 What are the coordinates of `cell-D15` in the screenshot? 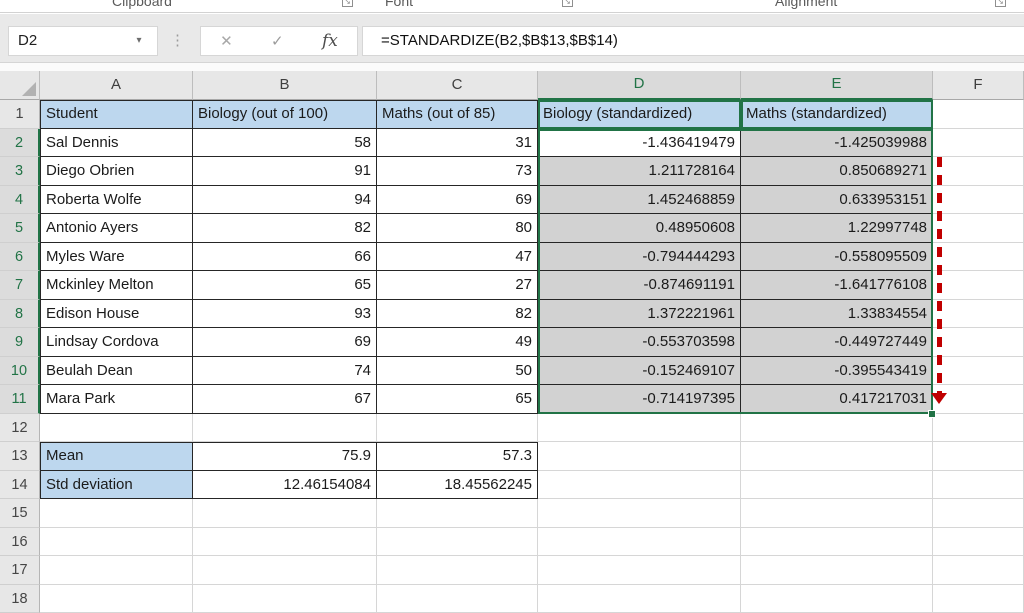 It's located at (639, 513).